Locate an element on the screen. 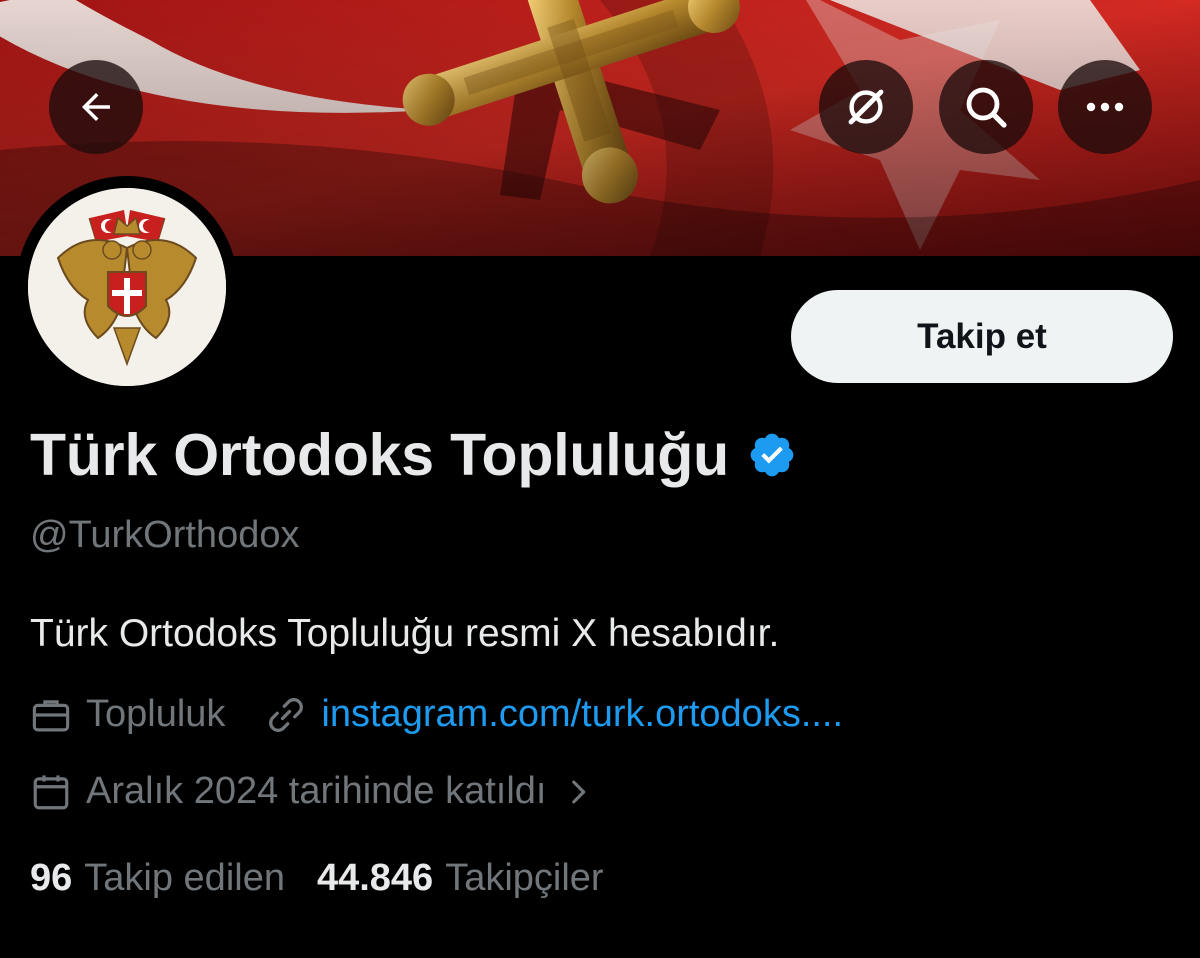 This screenshot has height=958, width=1200. more-horizontal-icon is located at coordinates (1105, 107).